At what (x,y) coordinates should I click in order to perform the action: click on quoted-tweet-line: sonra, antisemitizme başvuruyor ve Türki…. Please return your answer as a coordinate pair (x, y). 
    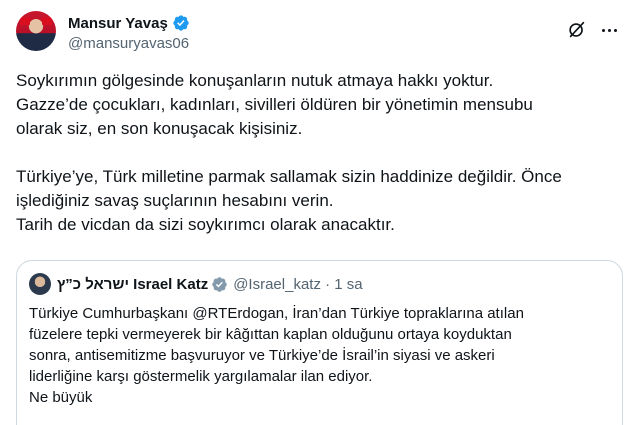
    Looking at the image, I should click on (262, 355).